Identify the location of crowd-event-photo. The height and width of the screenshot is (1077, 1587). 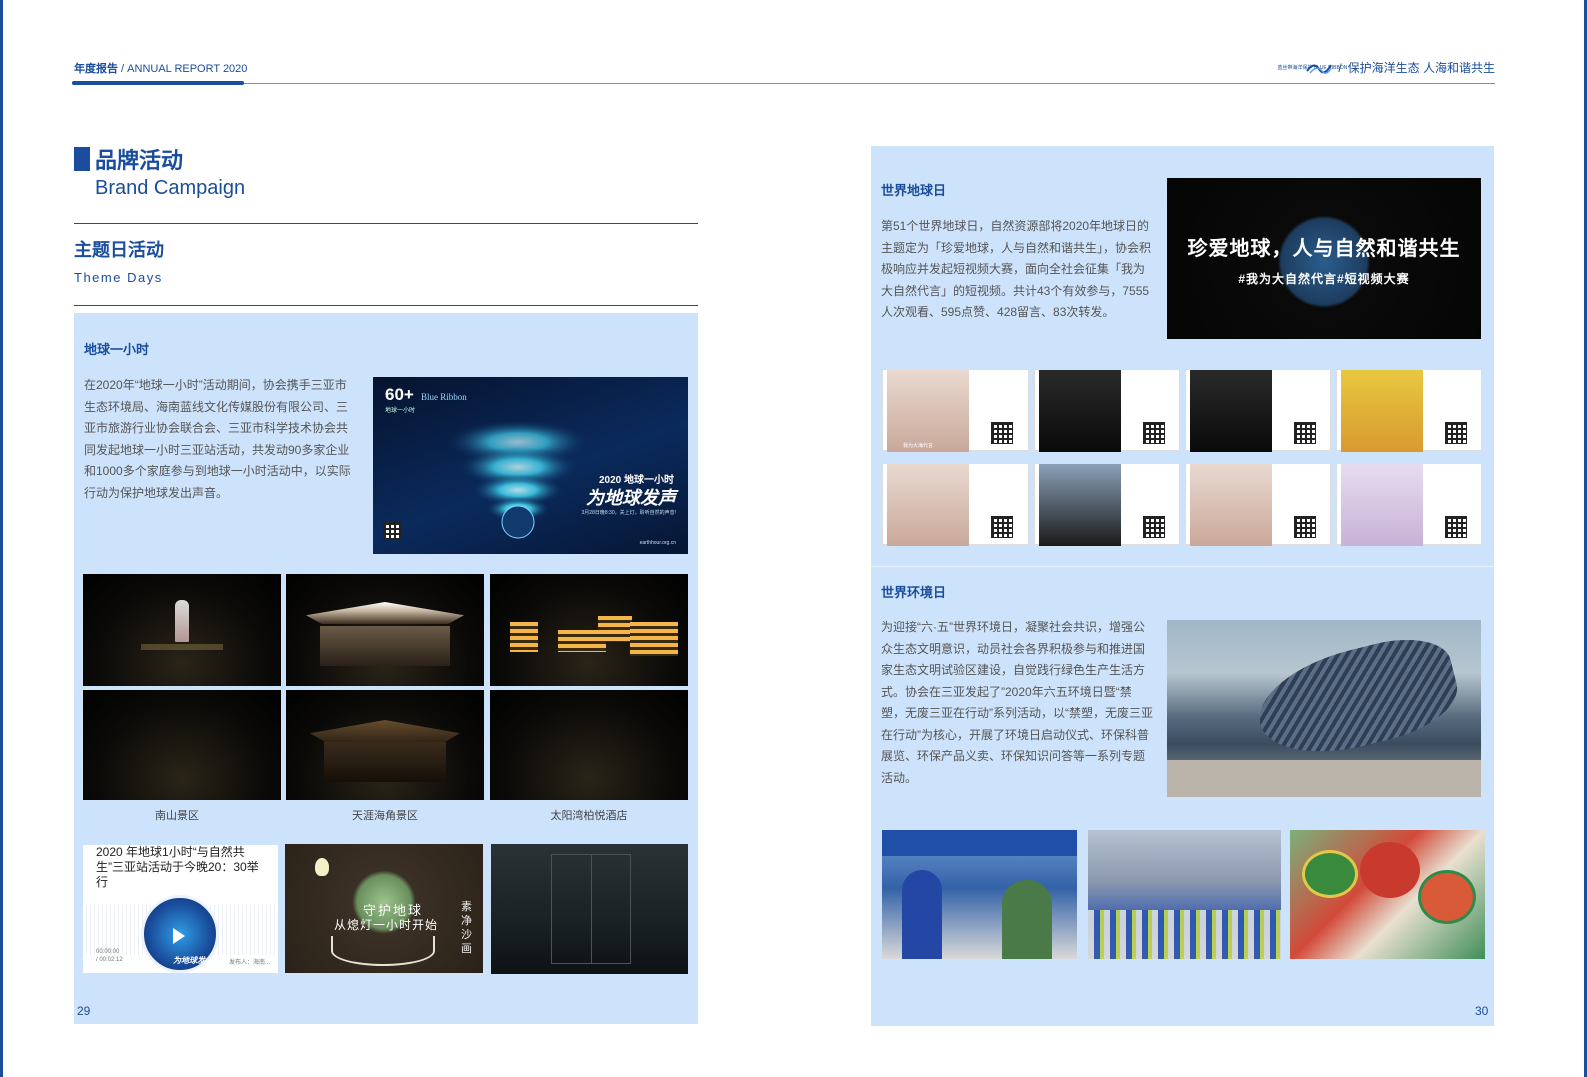
(1184, 894).